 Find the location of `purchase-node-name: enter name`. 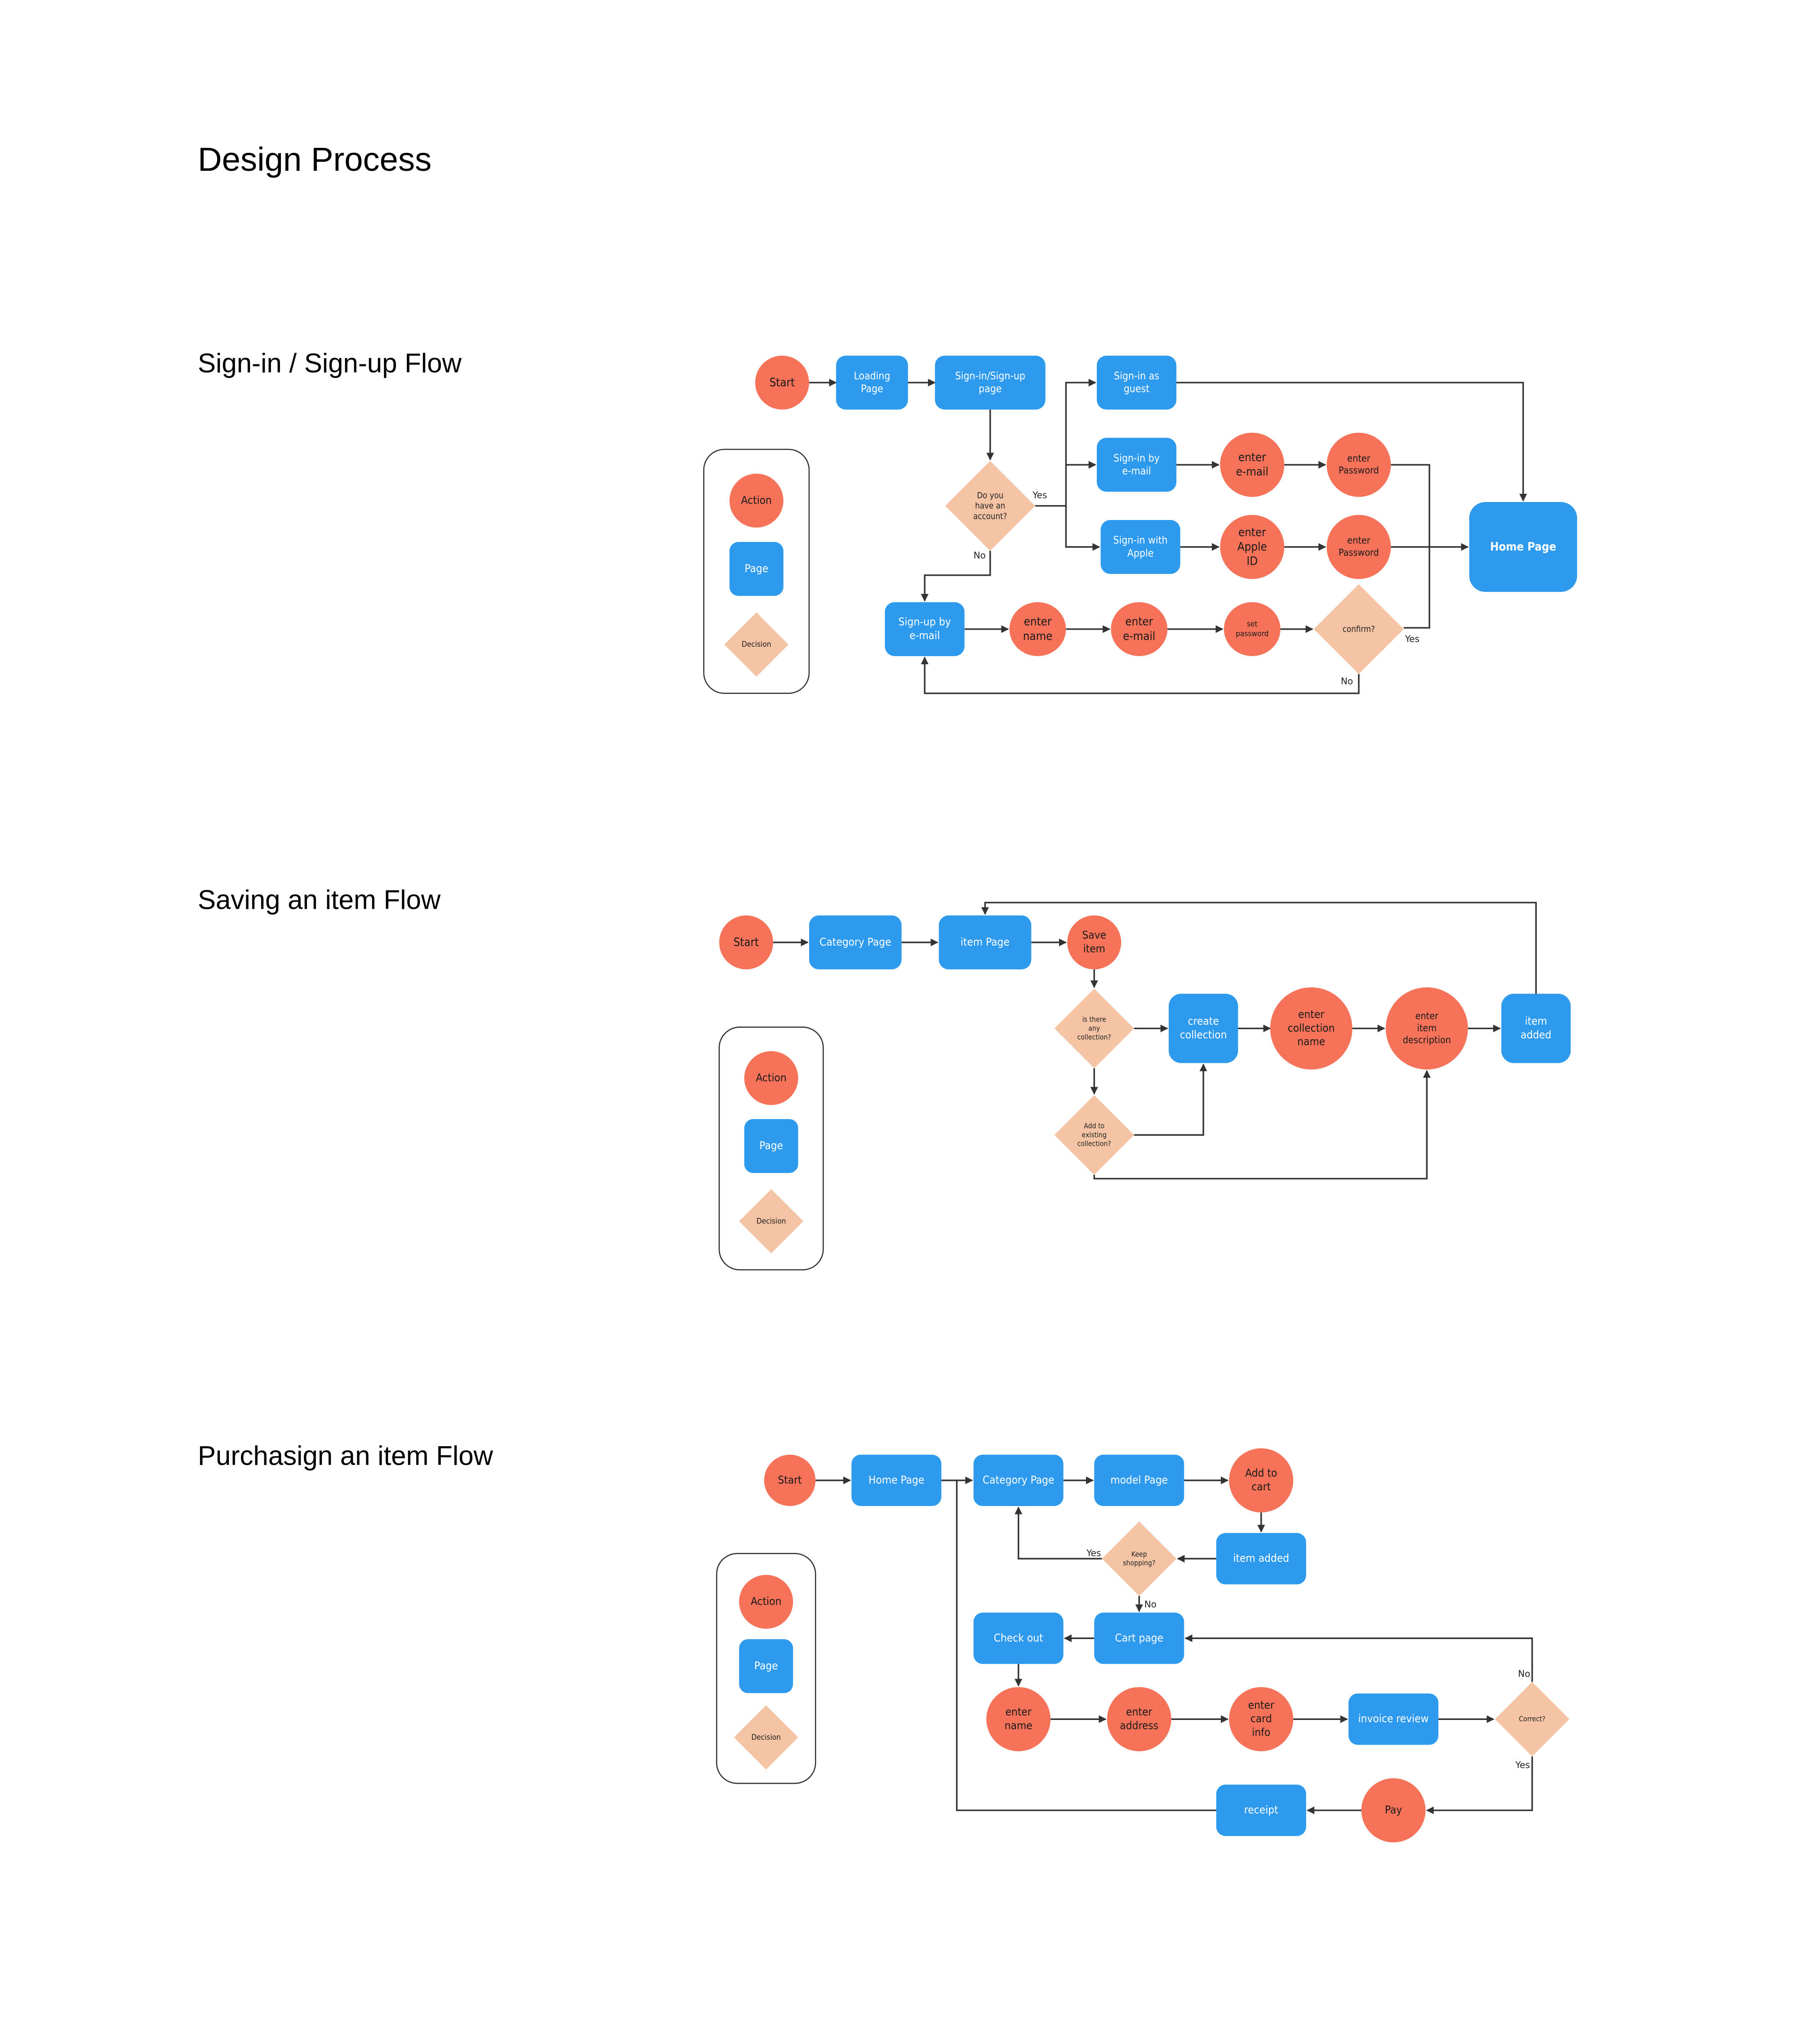

purchase-node-name: enter name is located at coordinates (1018, 1719).